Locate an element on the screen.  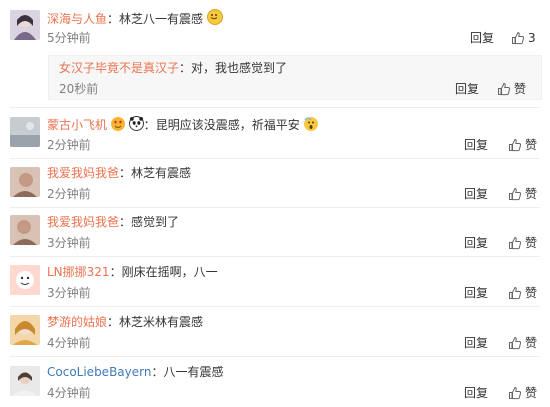
comment-username: 深海与人鱼 is located at coordinates (77, 19).